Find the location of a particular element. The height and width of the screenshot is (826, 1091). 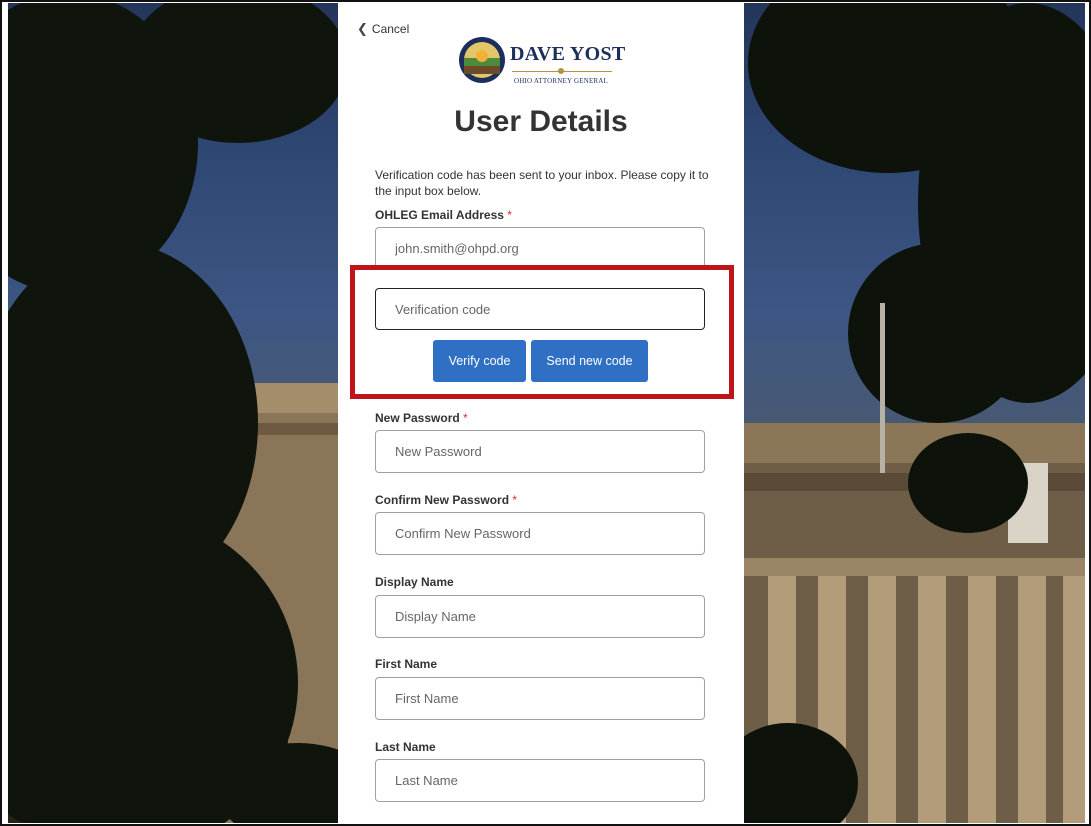

last-name-input is located at coordinates (549, 780).